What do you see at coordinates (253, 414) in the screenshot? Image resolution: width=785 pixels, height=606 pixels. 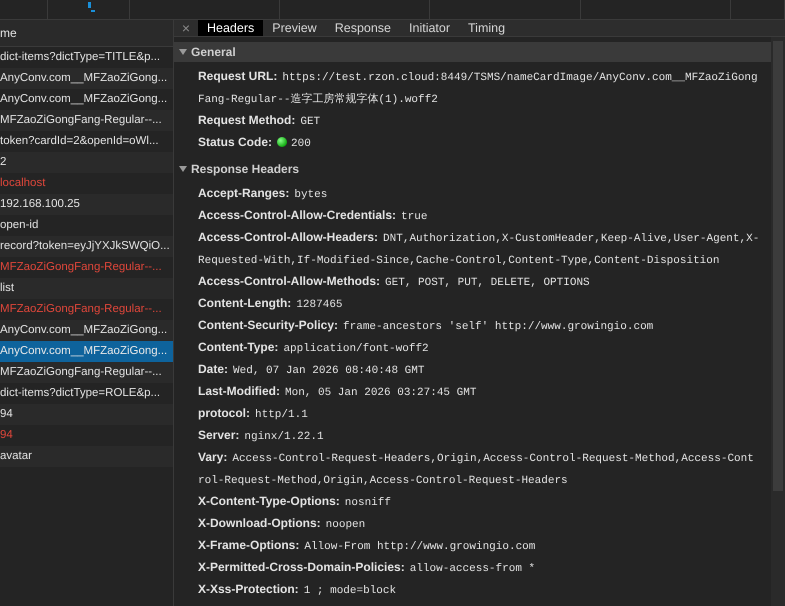 I see `header-entry: protocol: http/1.1` at bounding box center [253, 414].